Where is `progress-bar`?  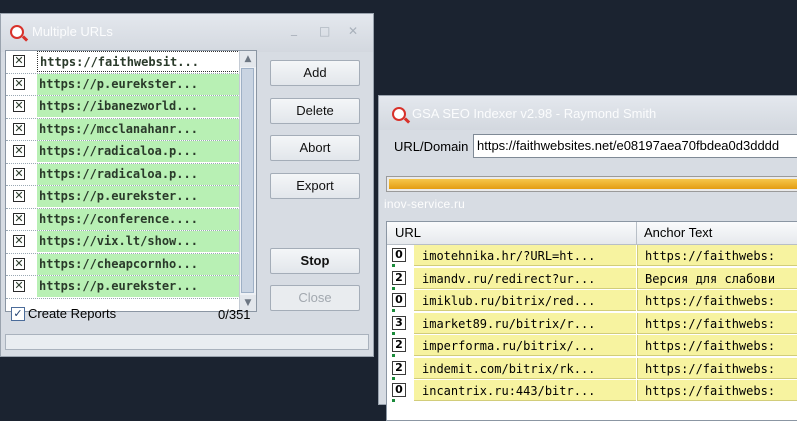 progress-bar is located at coordinates (591, 184).